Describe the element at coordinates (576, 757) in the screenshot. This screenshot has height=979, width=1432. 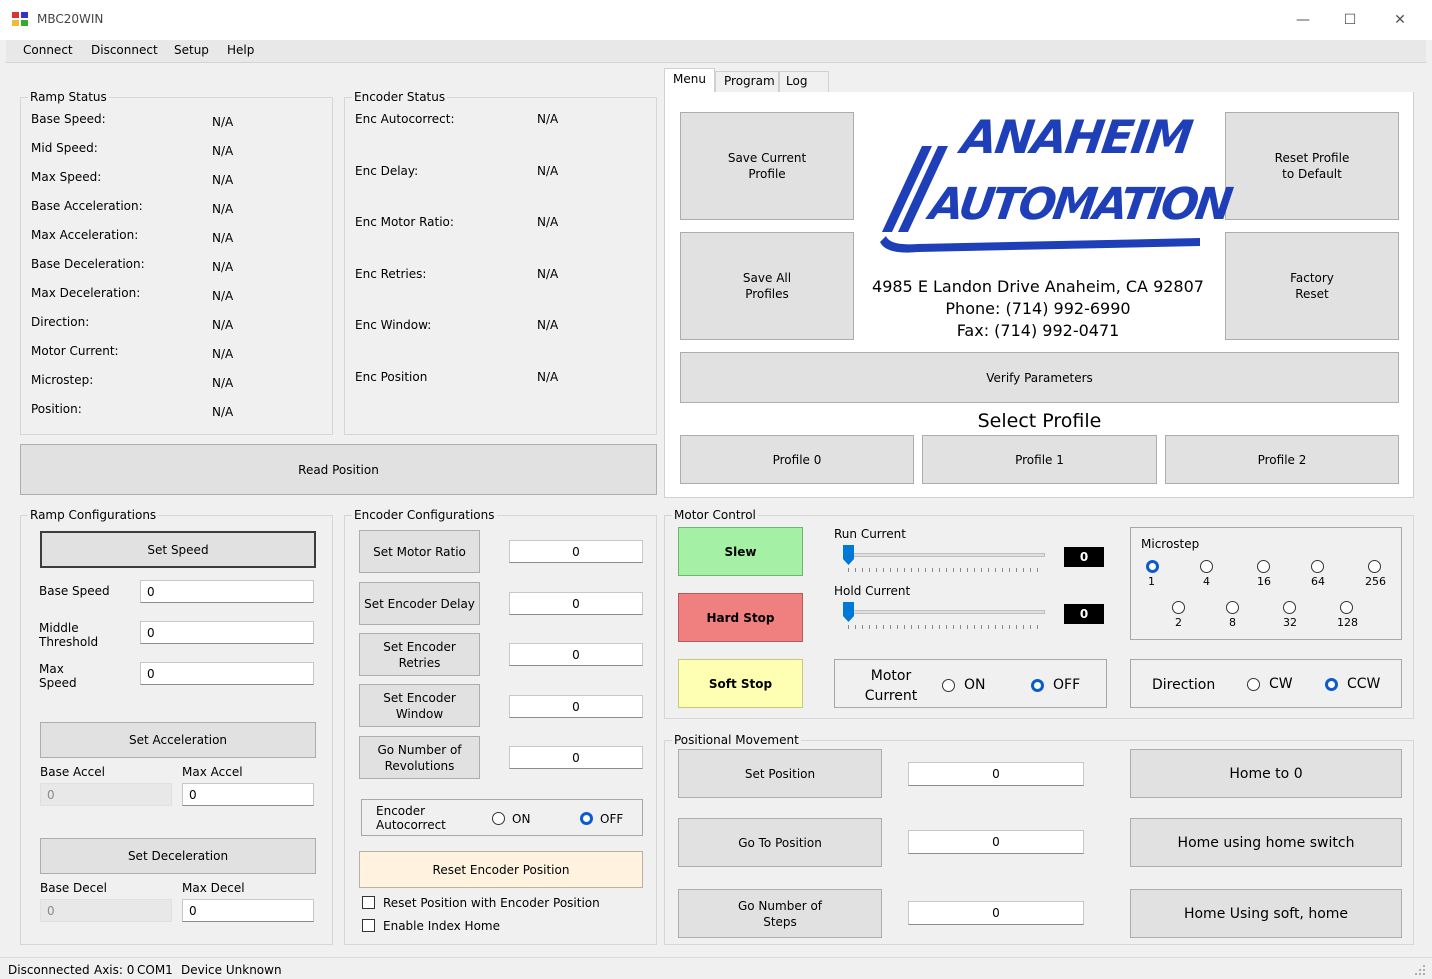
I see `revolutions-input: 0` at that location.